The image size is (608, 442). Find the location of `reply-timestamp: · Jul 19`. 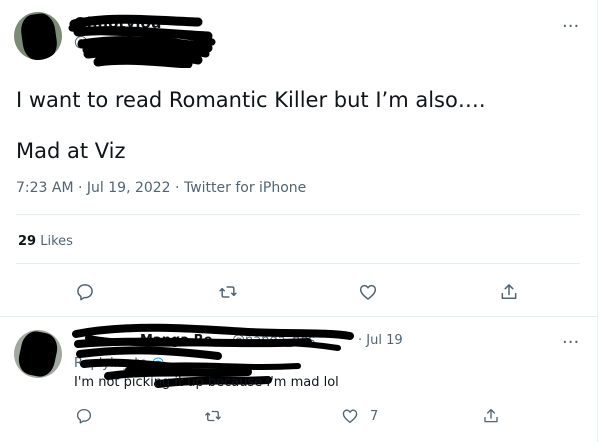

reply-timestamp: · Jul 19 is located at coordinates (380, 341).